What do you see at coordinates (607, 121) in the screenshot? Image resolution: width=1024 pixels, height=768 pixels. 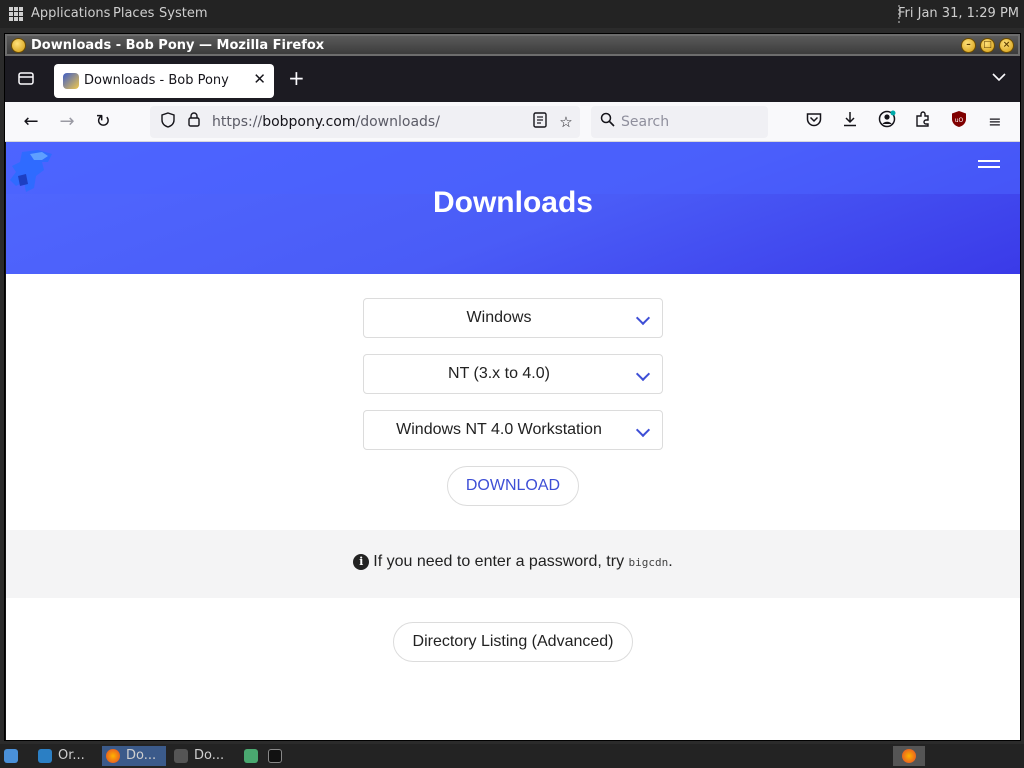 I see `search-icon` at bounding box center [607, 121].